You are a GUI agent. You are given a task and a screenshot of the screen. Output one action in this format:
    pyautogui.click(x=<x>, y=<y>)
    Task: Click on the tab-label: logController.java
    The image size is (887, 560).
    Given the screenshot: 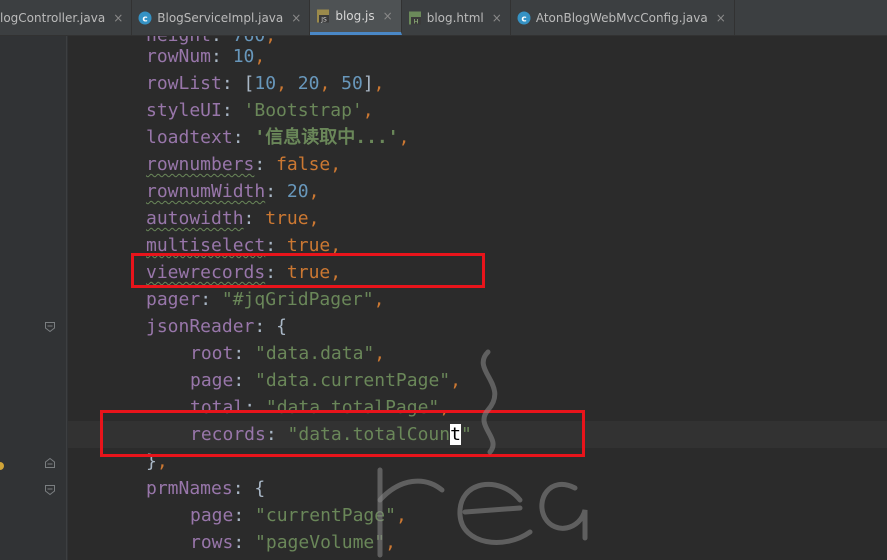 What is the action you would take?
    pyautogui.click(x=53, y=17)
    